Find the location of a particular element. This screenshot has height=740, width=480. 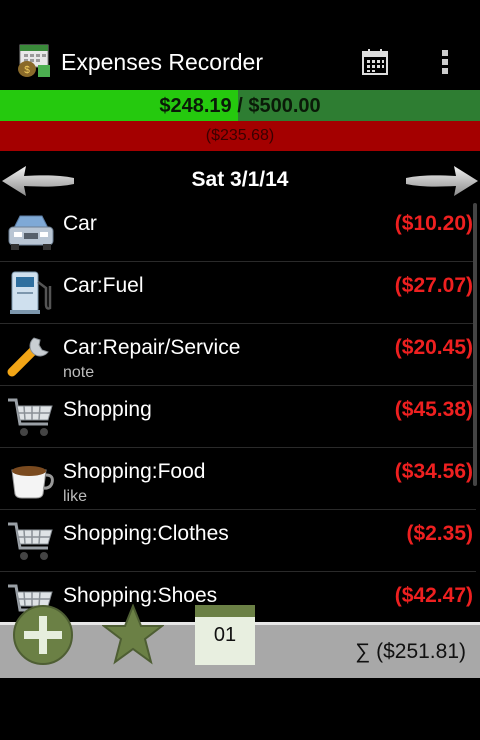

list-item: Car:Repair/Service ($20.45) note is located at coordinates (238, 355).